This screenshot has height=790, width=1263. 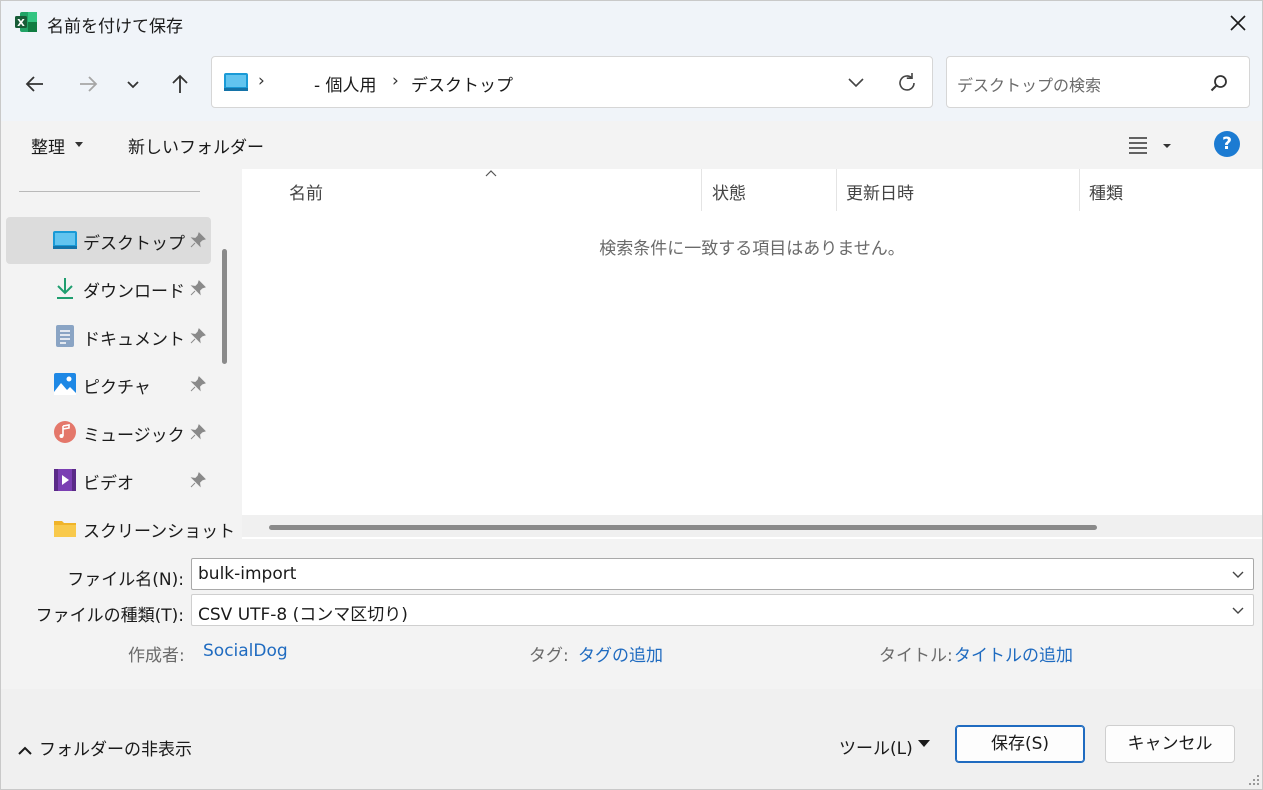 I want to click on organize-menu: 整理, so click(x=48, y=145).